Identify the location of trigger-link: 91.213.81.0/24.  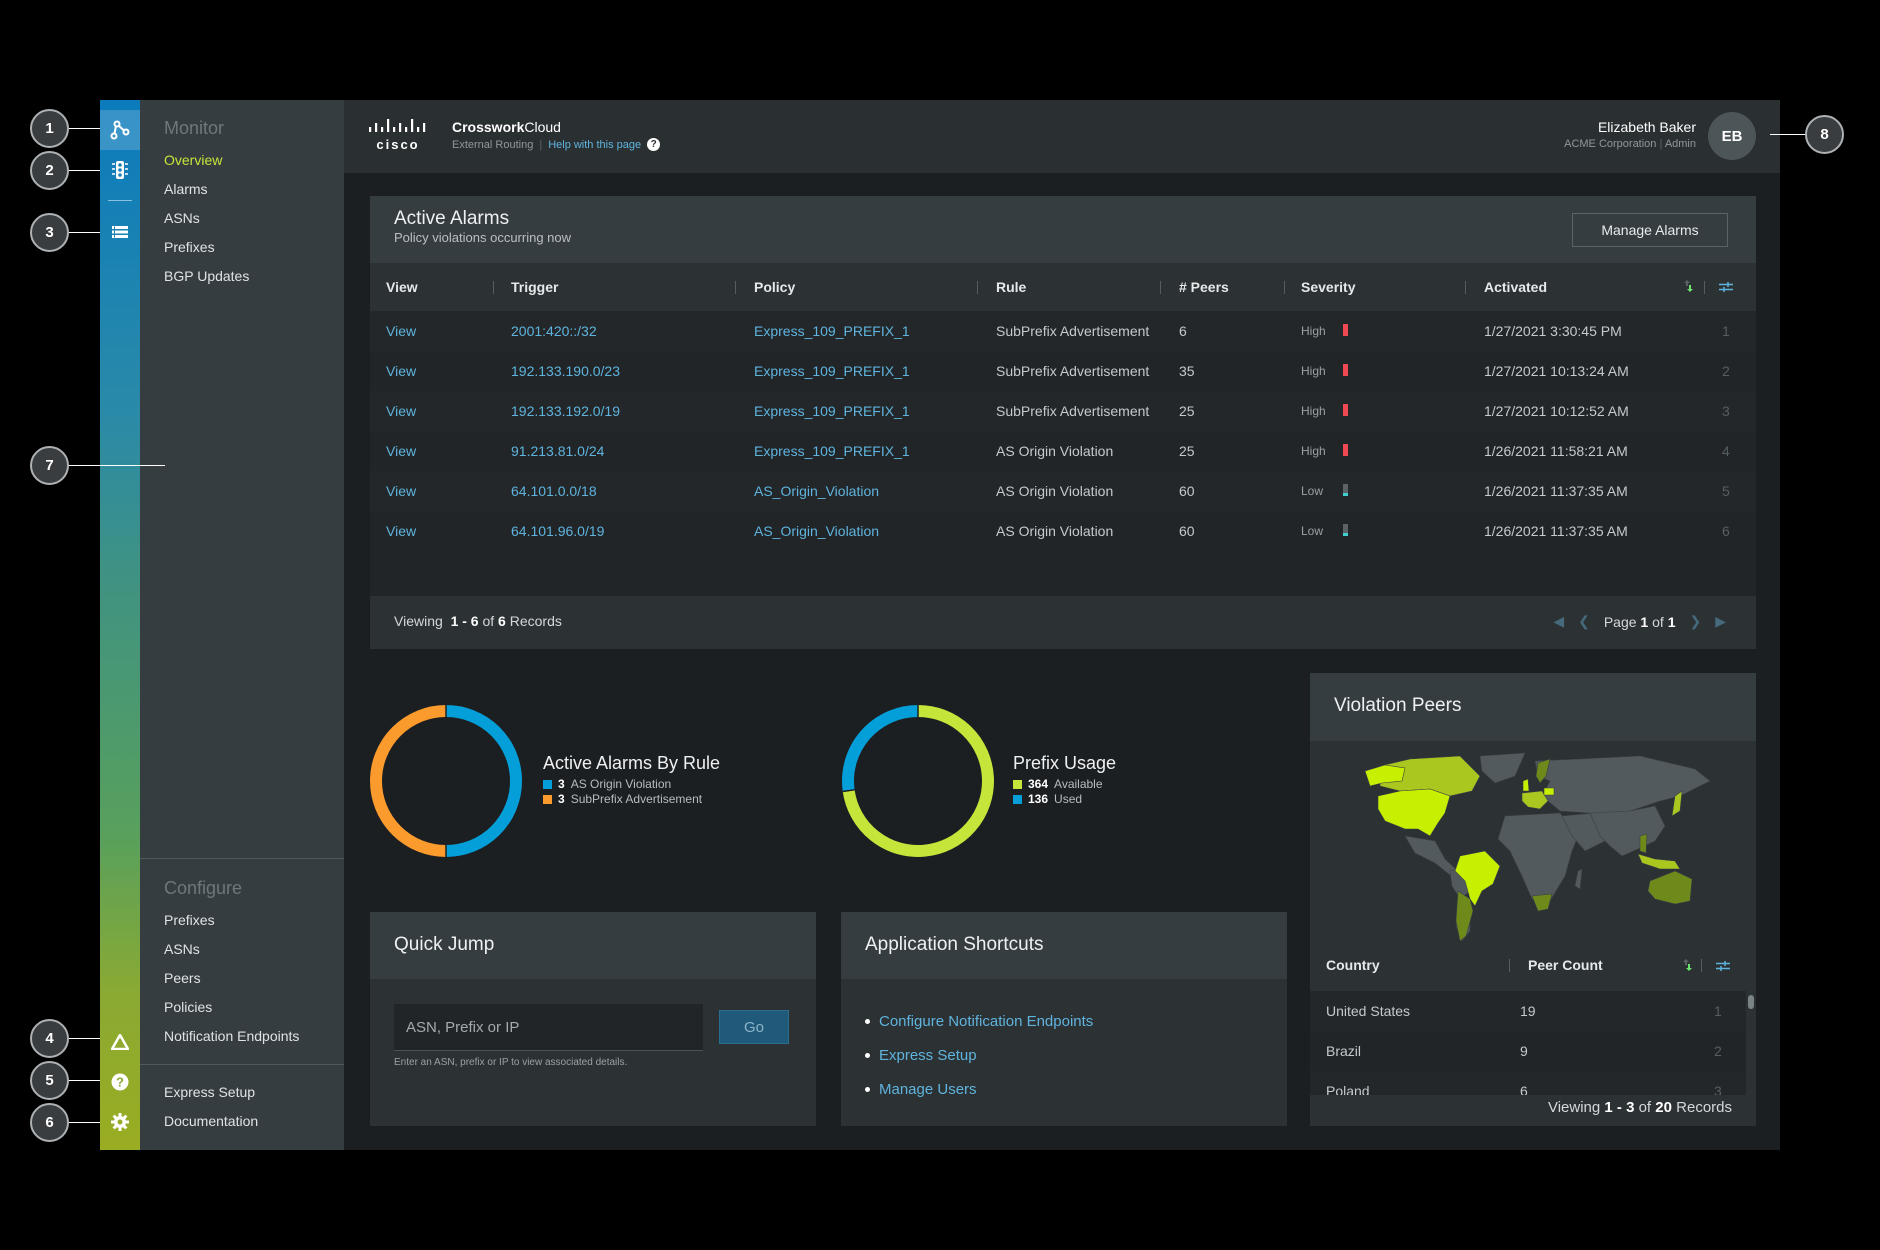
(557, 451).